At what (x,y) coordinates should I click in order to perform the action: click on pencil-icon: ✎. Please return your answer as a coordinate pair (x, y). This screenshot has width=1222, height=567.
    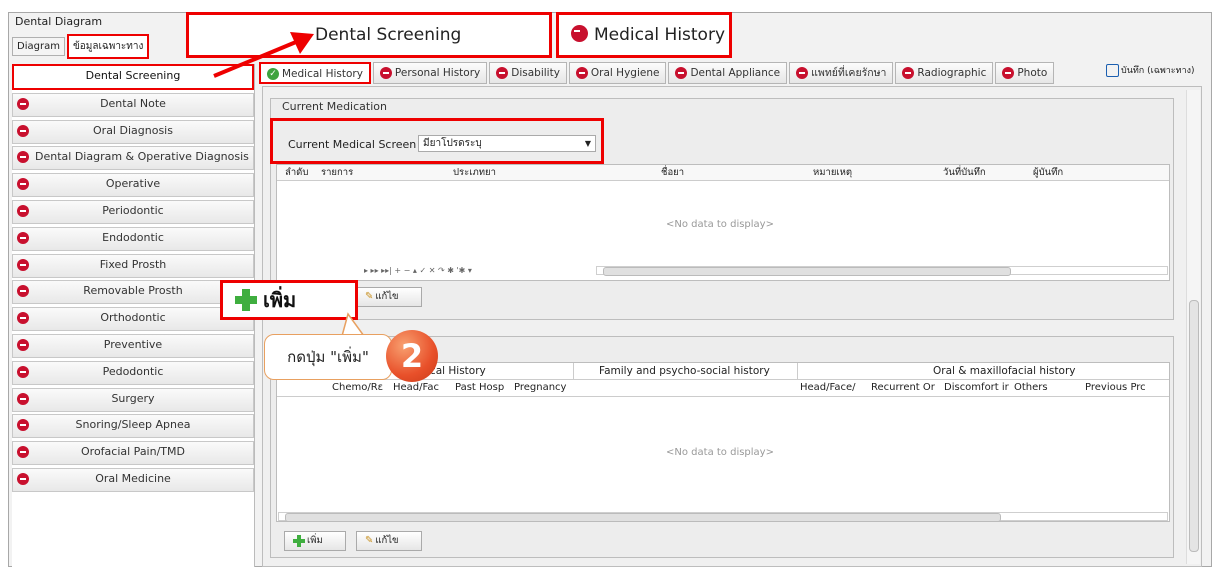
    Looking at the image, I should click on (369, 540).